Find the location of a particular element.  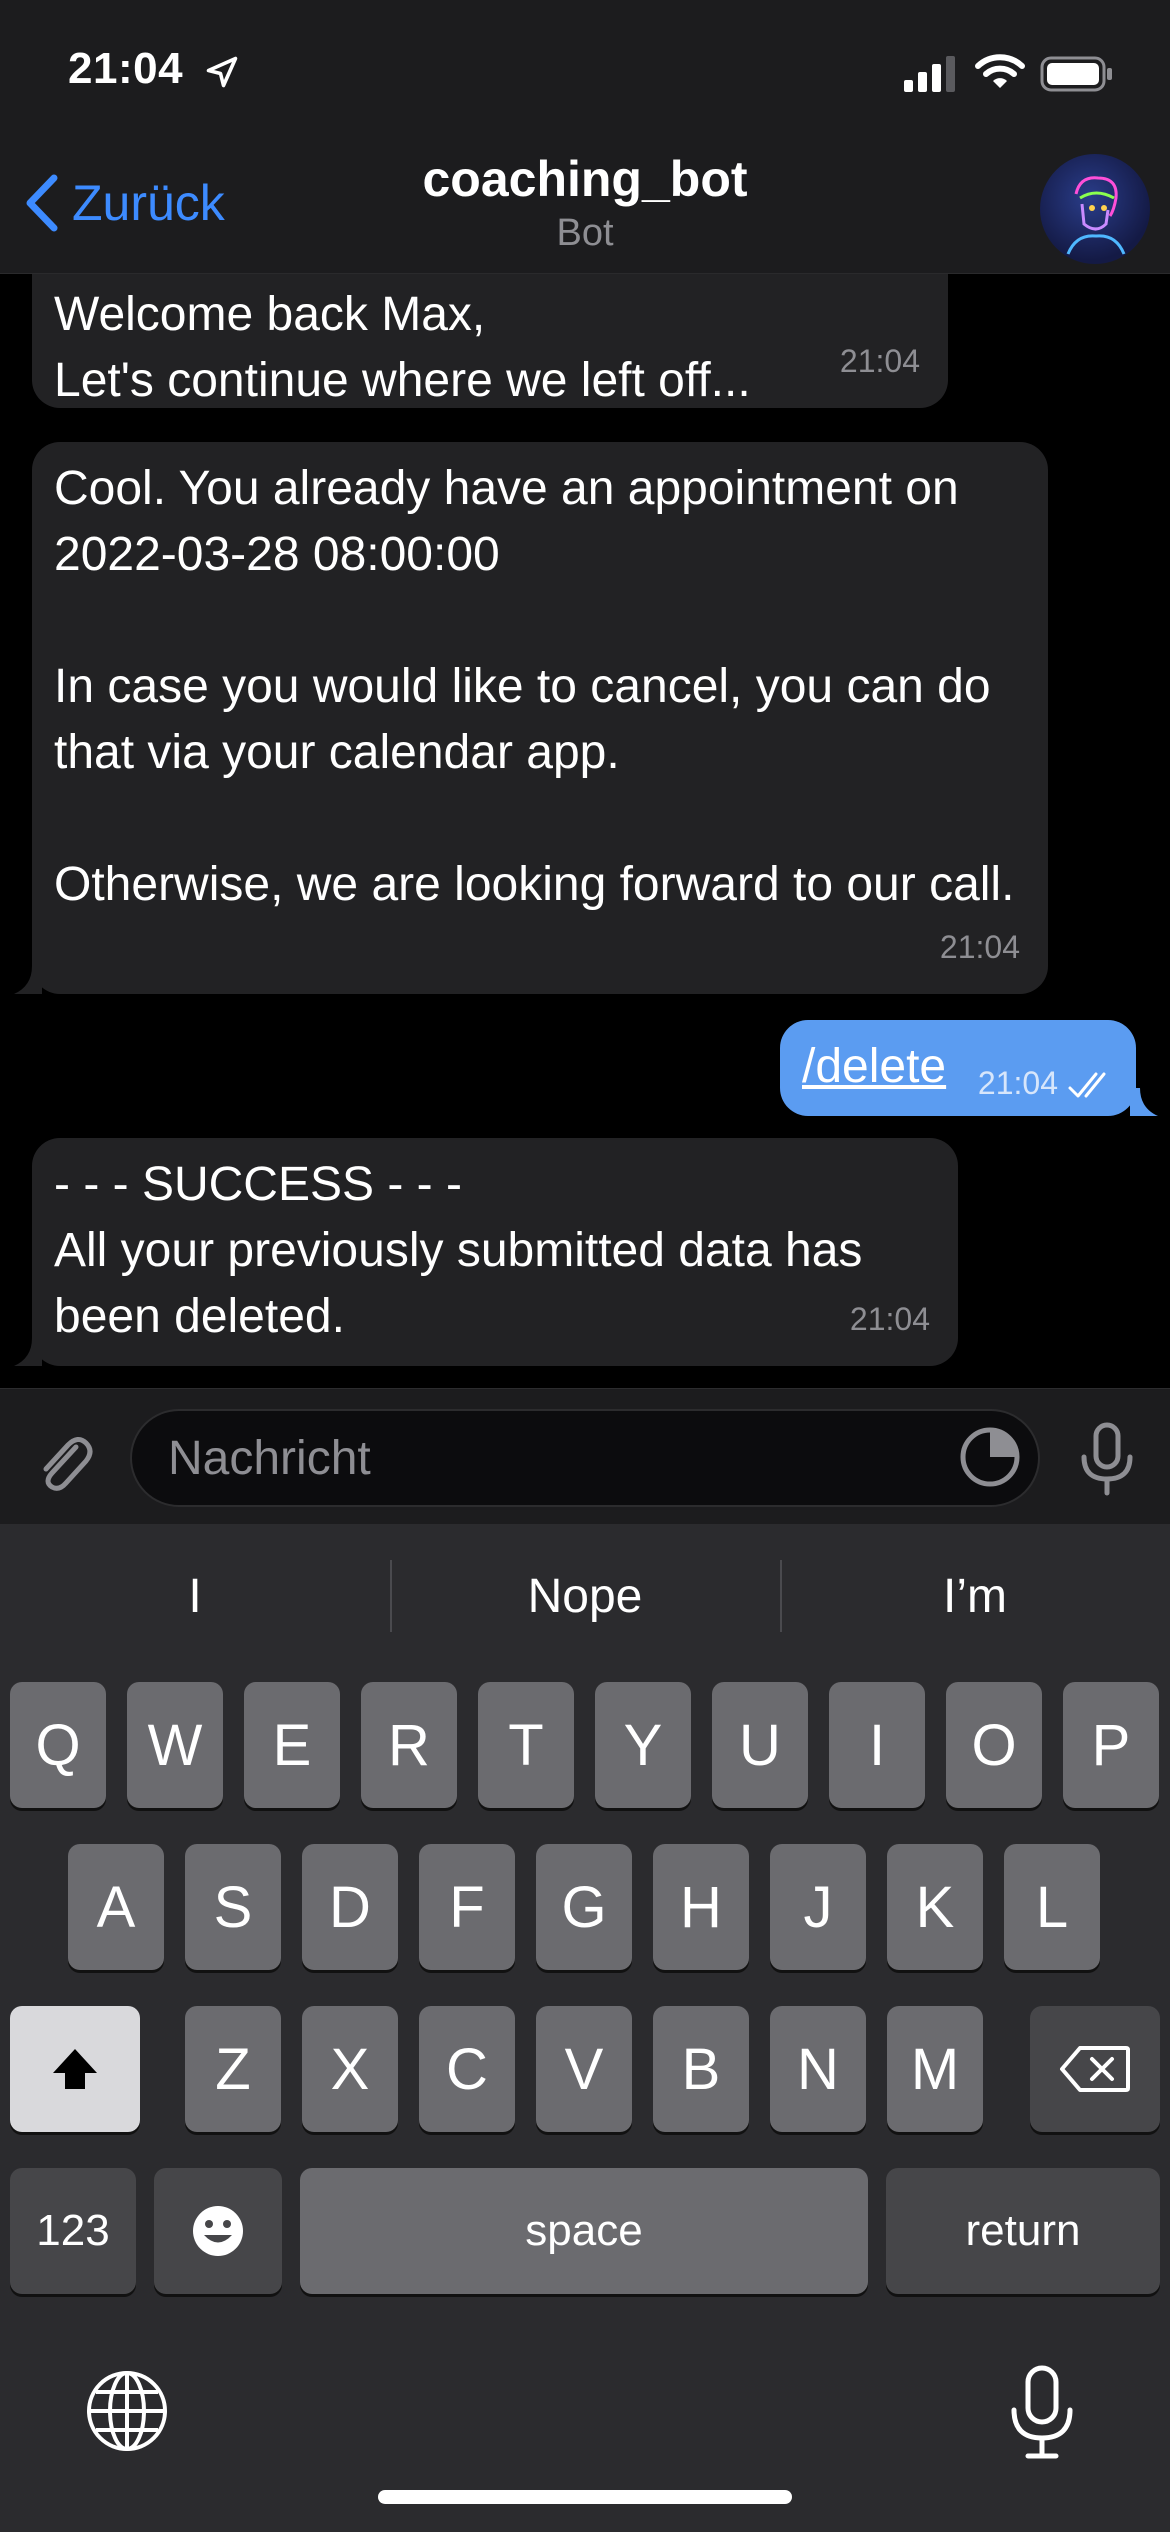

suggestion-item: Nope is located at coordinates (585, 1596).